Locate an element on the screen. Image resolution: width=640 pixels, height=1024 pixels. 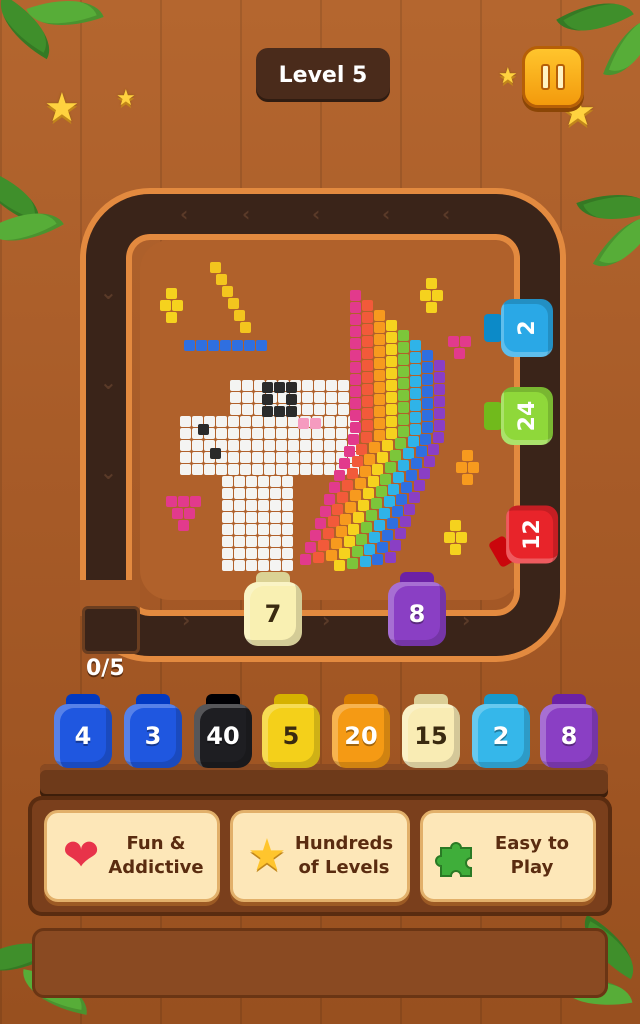
side-jar: 24 is located at coordinates (520, 416).